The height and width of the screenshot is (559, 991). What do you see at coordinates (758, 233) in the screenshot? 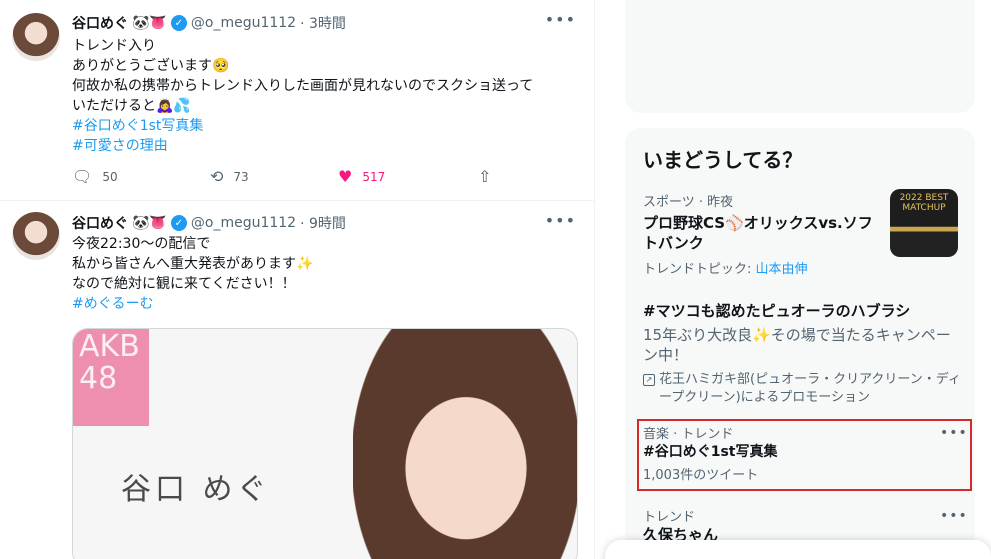
I see `trend-title: プロ野球CS⚾オリックスvs.ソフトバンク` at bounding box center [758, 233].